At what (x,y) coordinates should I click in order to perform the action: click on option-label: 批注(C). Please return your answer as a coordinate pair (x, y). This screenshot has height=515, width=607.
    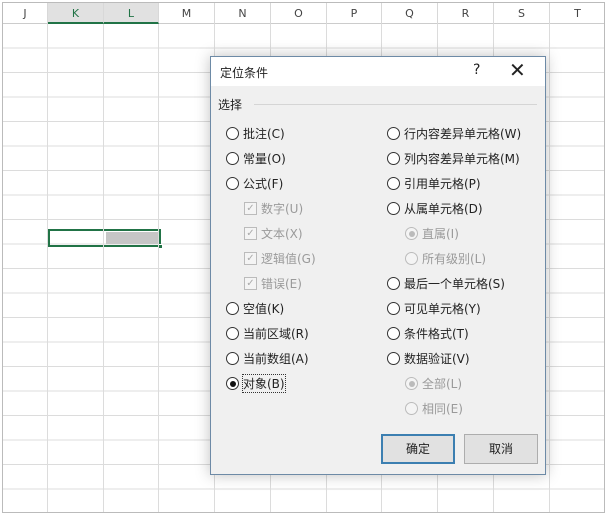
    Looking at the image, I should click on (264, 134).